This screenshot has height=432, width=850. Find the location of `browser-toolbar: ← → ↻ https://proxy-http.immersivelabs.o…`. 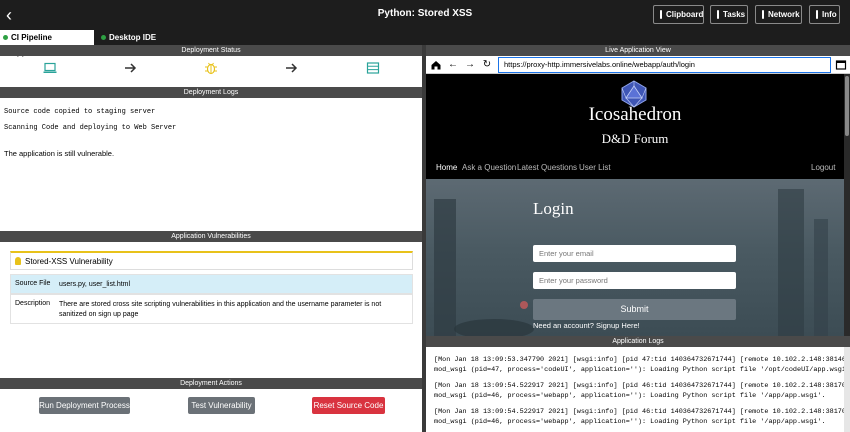

browser-toolbar: ← → ↻ https://proxy-http.immersivelabs.o… is located at coordinates (638, 65).